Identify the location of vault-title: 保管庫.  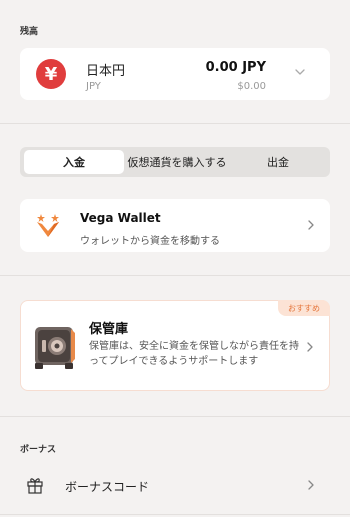
(109, 329).